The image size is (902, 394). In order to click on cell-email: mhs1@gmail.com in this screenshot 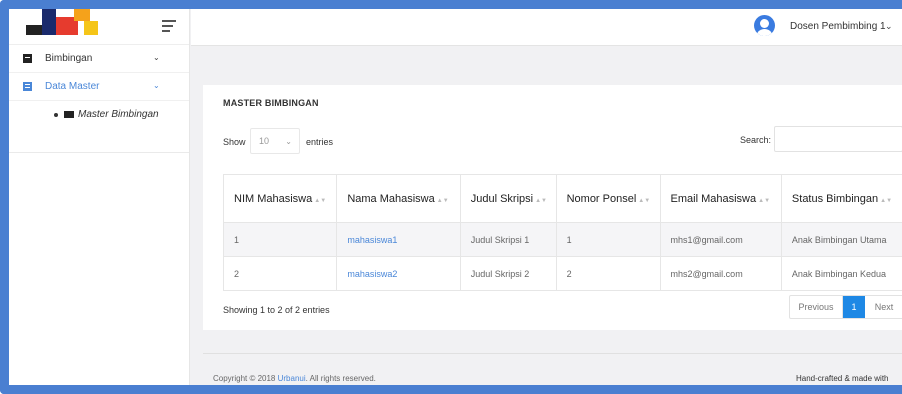, I will do `click(720, 239)`.